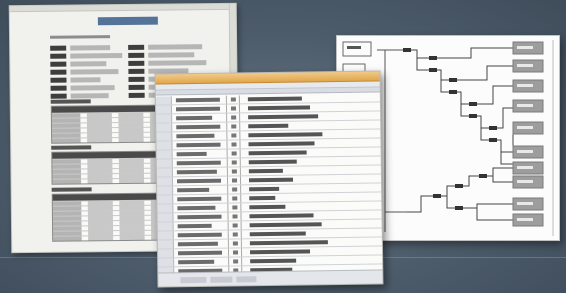 Image resolution: width=566 pixels, height=293 pixels. Describe the element at coordinates (122, 8) in the screenshot. I see `report-top-strip` at that location.